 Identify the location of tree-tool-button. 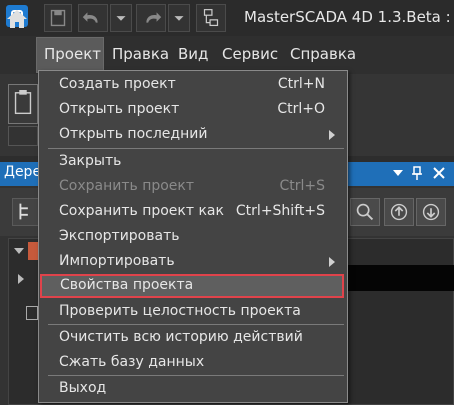
(26, 212).